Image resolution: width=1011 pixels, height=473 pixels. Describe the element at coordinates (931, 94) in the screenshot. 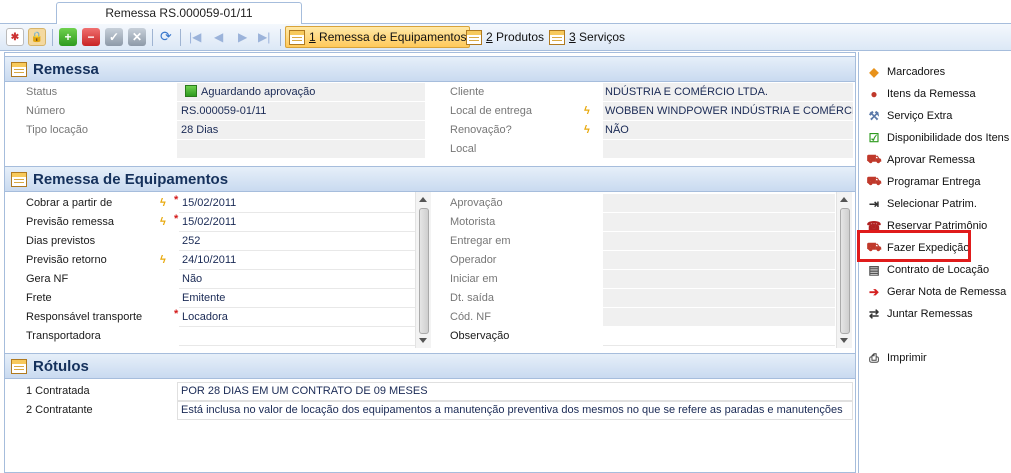

I see `action-label: Itens da Remessa` at that location.